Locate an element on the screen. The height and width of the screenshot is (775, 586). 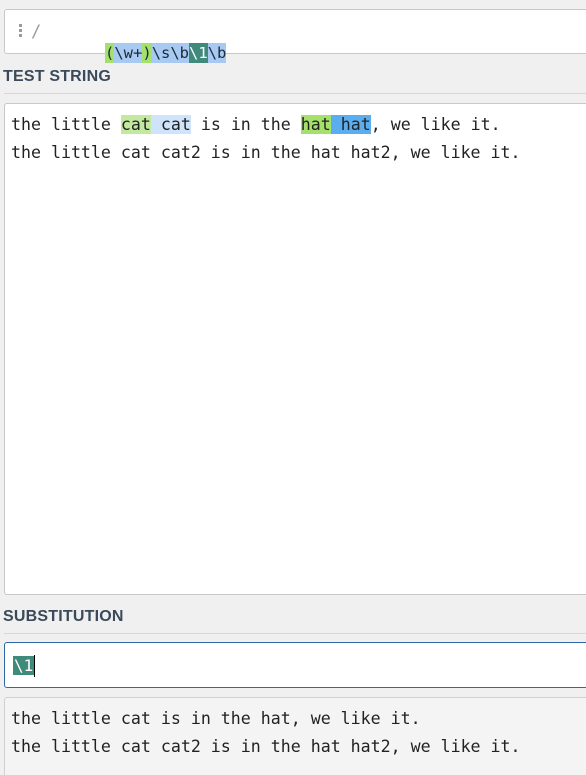
regex-token: ) is located at coordinates (147, 53).